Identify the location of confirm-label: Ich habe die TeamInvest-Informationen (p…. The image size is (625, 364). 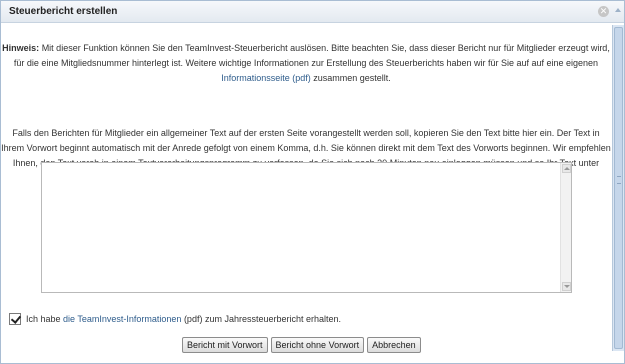
(183, 319).